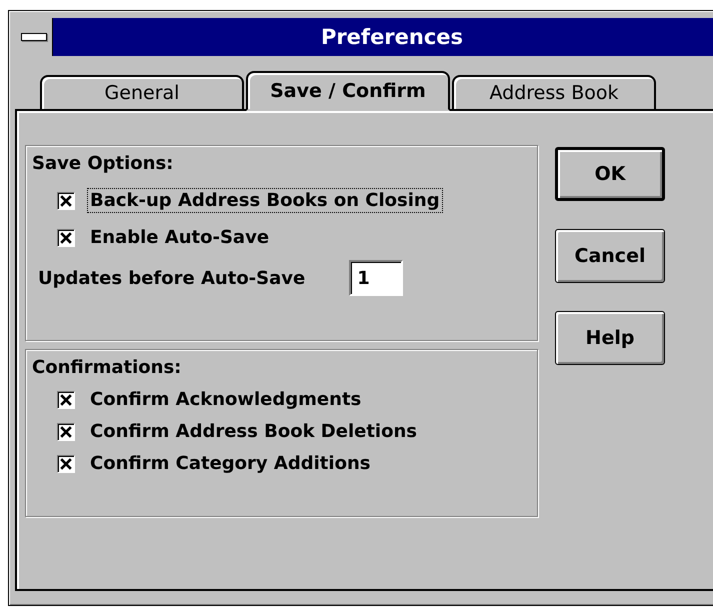 This screenshot has height=608, width=713. Describe the element at coordinates (294, 431) in the screenshot. I see `checkbox: Confirm Address Book Deletions` at that location.